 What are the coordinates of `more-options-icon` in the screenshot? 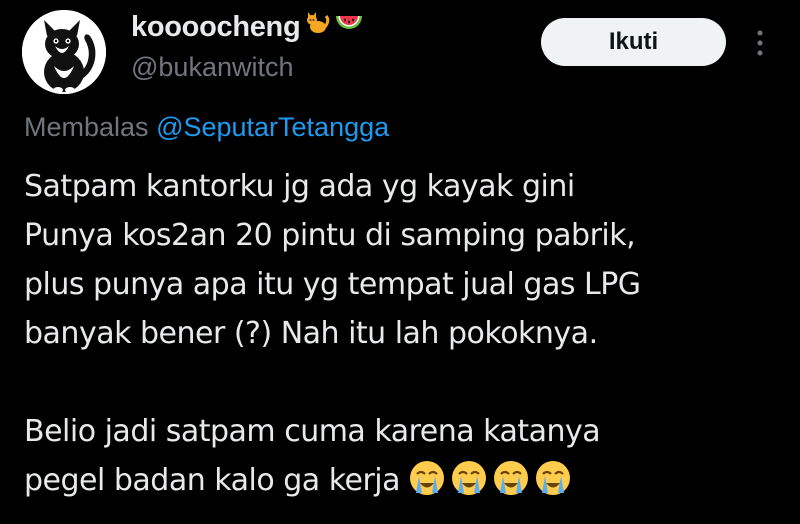 It's located at (760, 43).